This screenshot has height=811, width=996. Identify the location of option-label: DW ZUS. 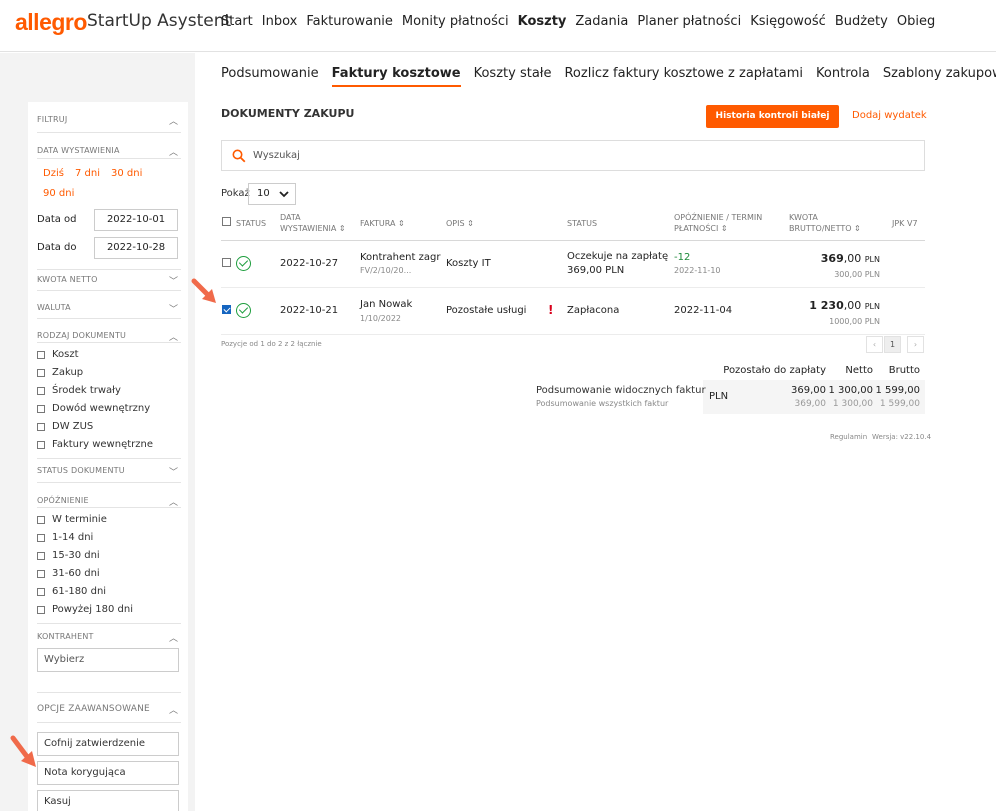
(73, 426).